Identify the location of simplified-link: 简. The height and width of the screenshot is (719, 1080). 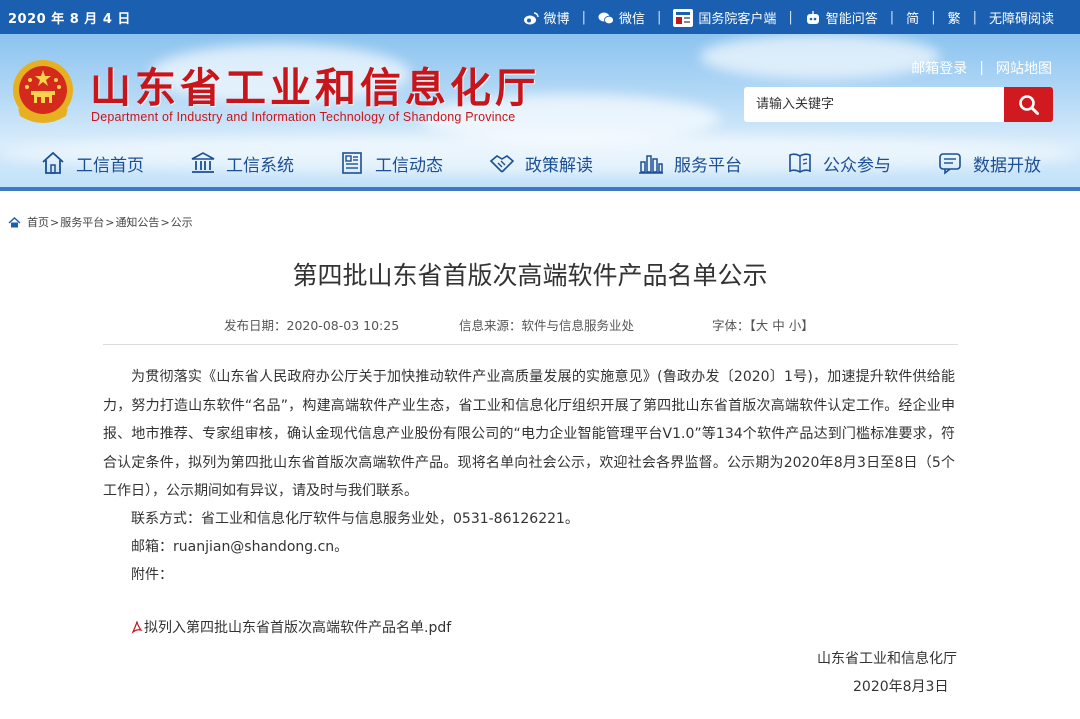
(912, 17).